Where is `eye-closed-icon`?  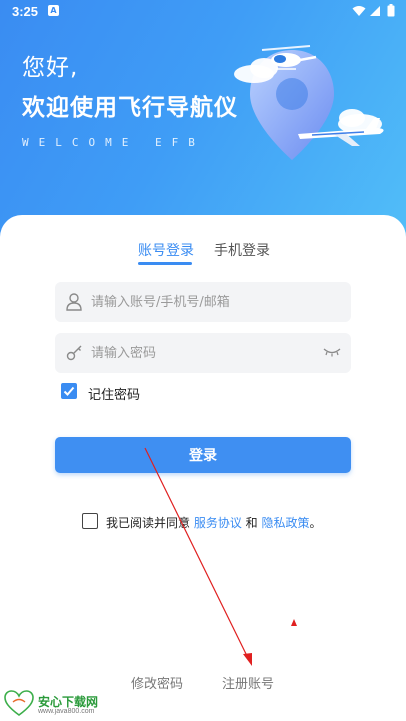
eye-closed-icon is located at coordinates (332, 352).